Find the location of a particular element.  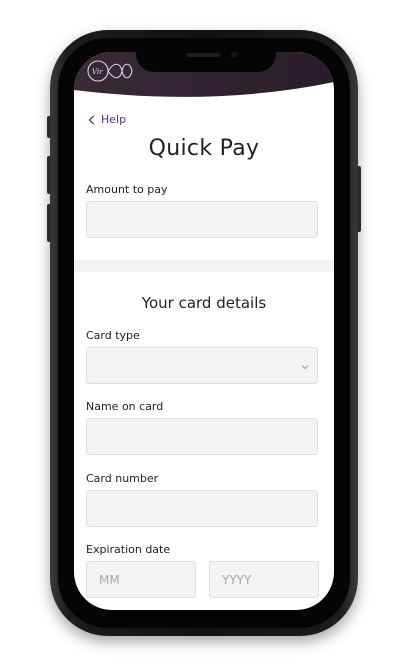

silent-switch is located at coordinates (49, 127).